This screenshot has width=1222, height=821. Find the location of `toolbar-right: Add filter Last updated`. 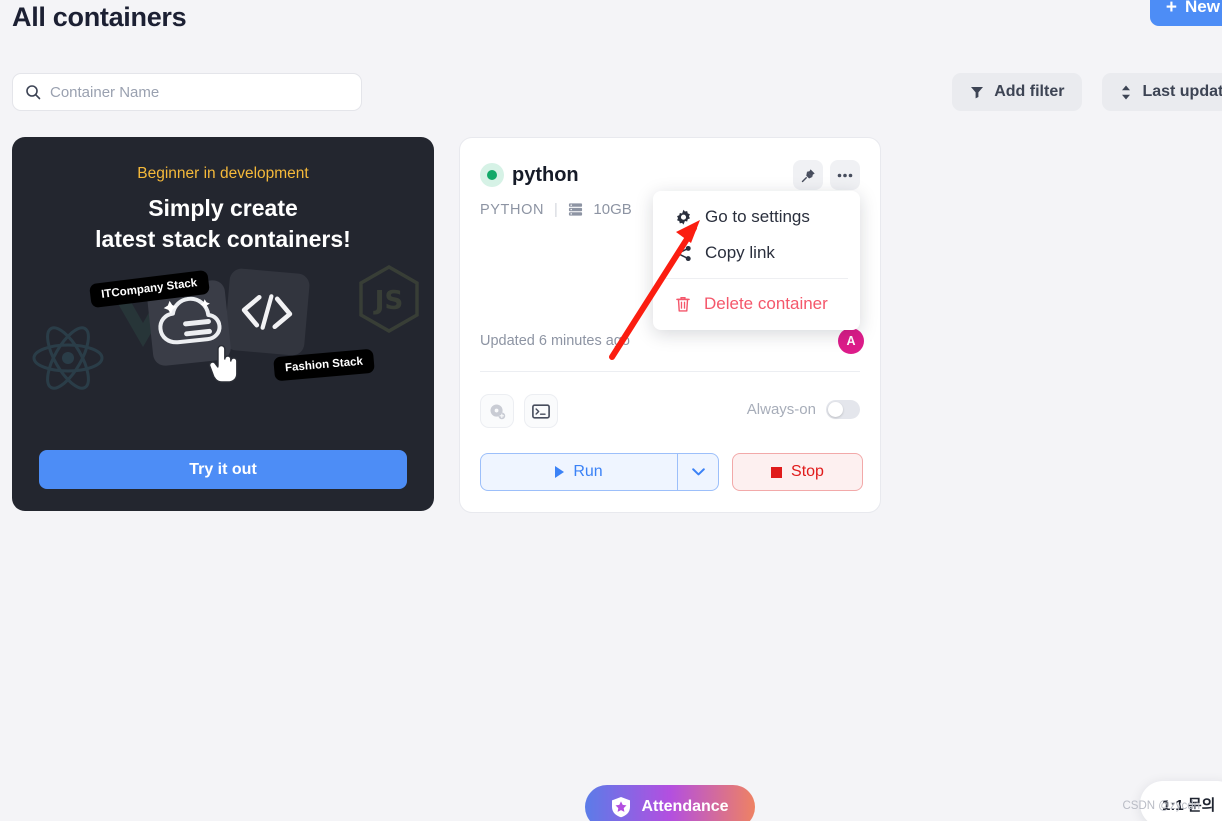

toolbar-right: Add filter Last updated is located at coordinates (1087, 92).